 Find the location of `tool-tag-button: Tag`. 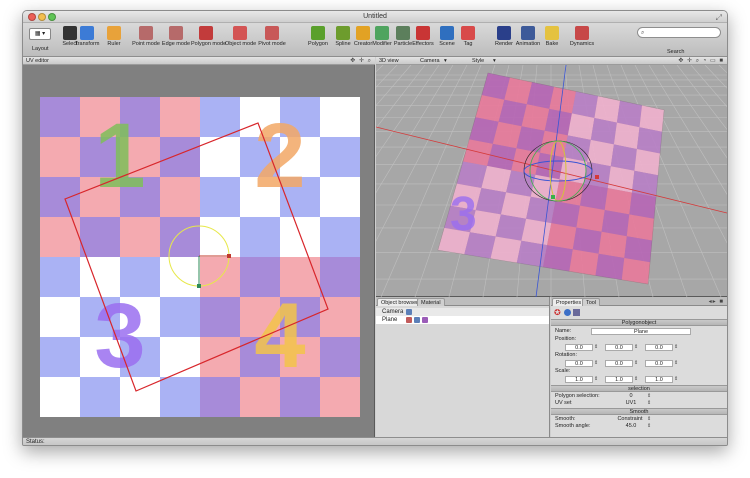

tool-tag-button: Tag is located at coordinates (468, 40).